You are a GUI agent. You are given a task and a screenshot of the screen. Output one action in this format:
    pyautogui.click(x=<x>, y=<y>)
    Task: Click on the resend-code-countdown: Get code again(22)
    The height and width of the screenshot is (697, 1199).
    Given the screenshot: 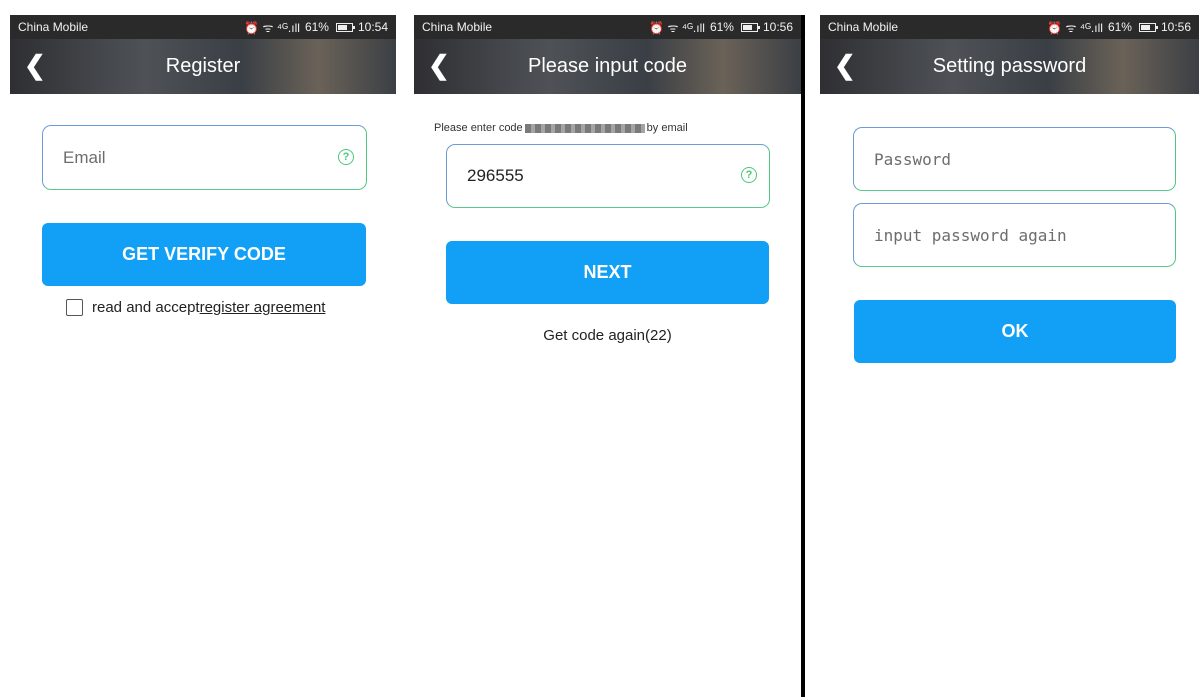 What is the action you would take?
    pyautogui.click(x=607, y=335)
    